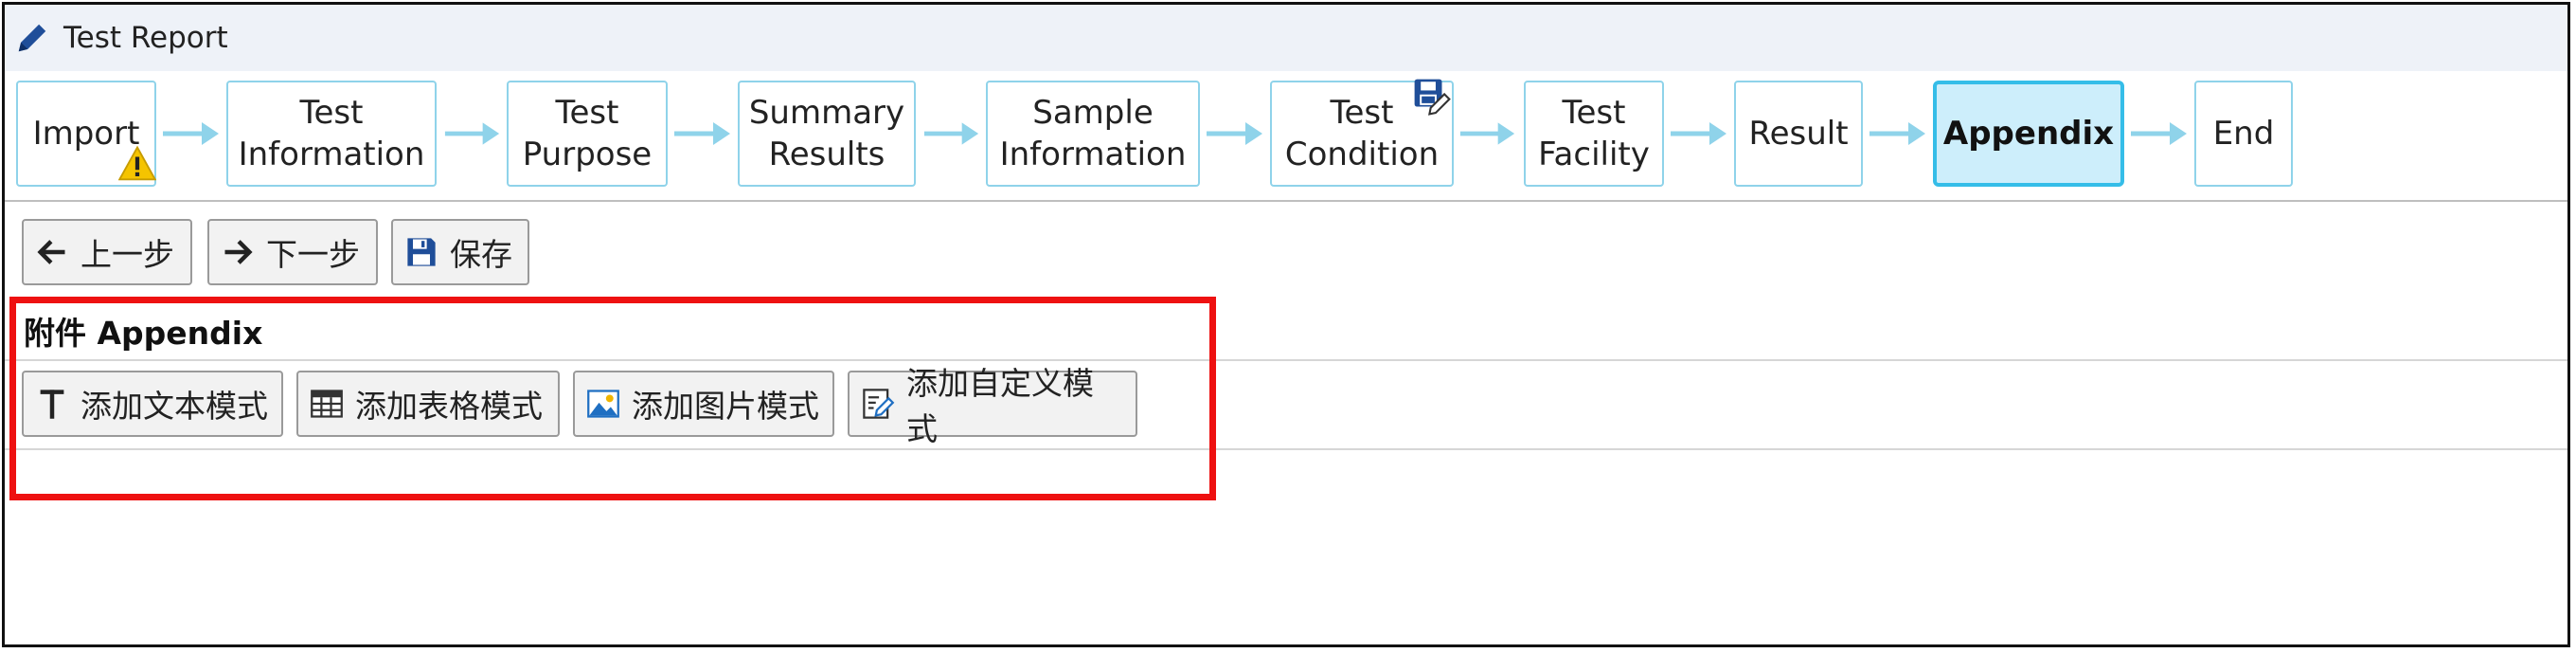 This screenshot has height=653, width=2576. I want to click on edit-document-icon, so click(879, 404).